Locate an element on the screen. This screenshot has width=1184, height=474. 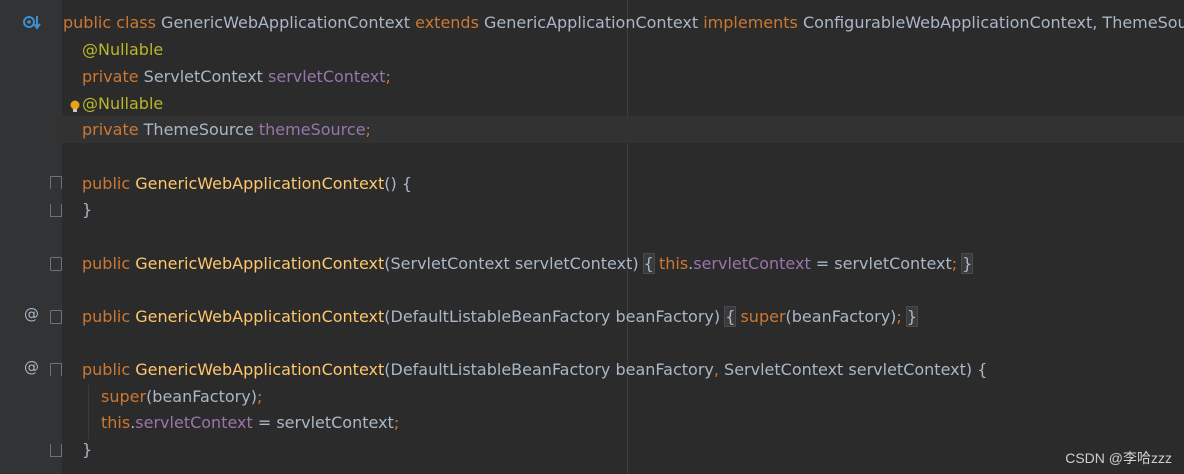
code-line: this.servletContext = servletContext; is located at coordinates (250, 422).